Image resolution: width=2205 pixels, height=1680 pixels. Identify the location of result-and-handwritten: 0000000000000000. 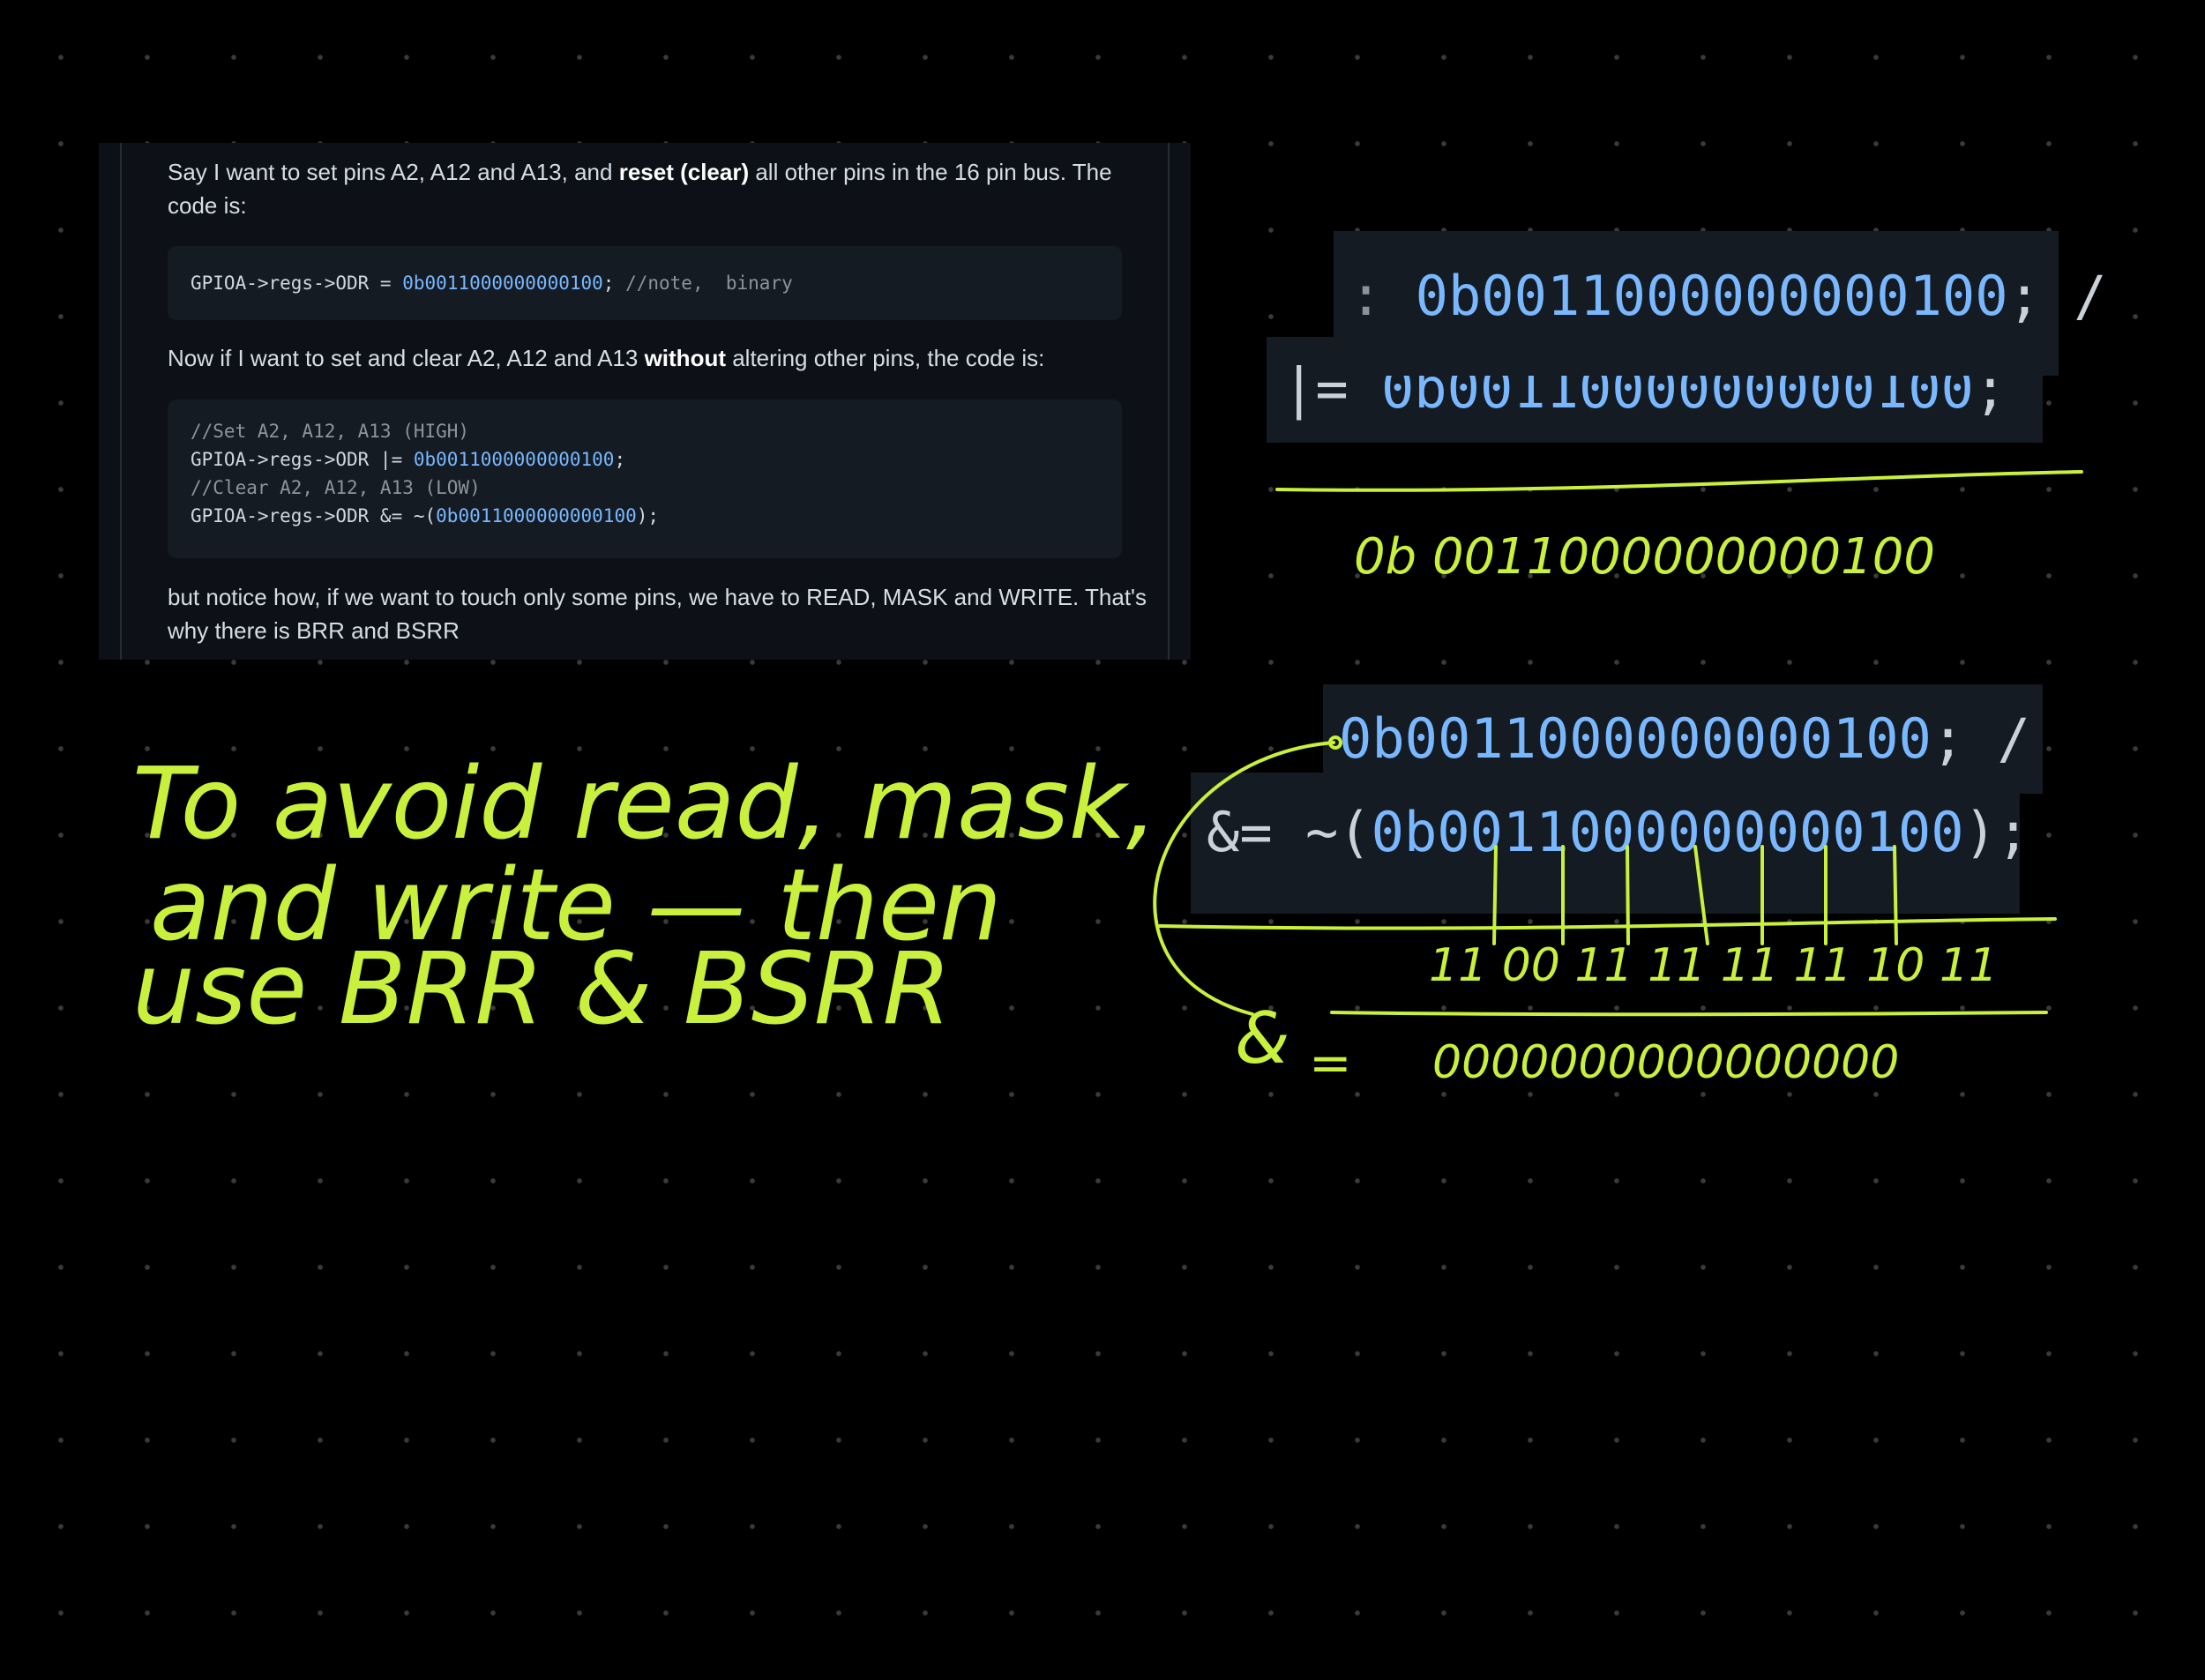
(1665, 1062).